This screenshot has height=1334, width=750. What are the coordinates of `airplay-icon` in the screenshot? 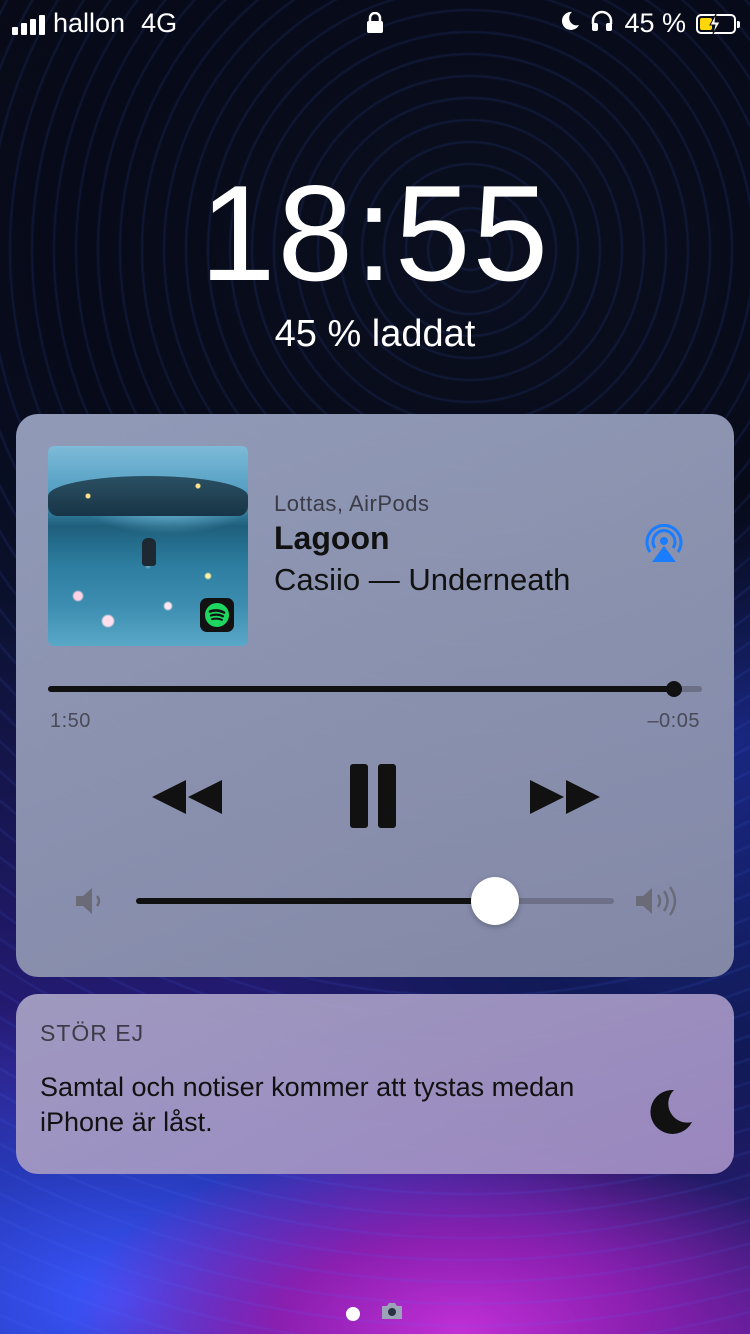 It's located at (664, 546).